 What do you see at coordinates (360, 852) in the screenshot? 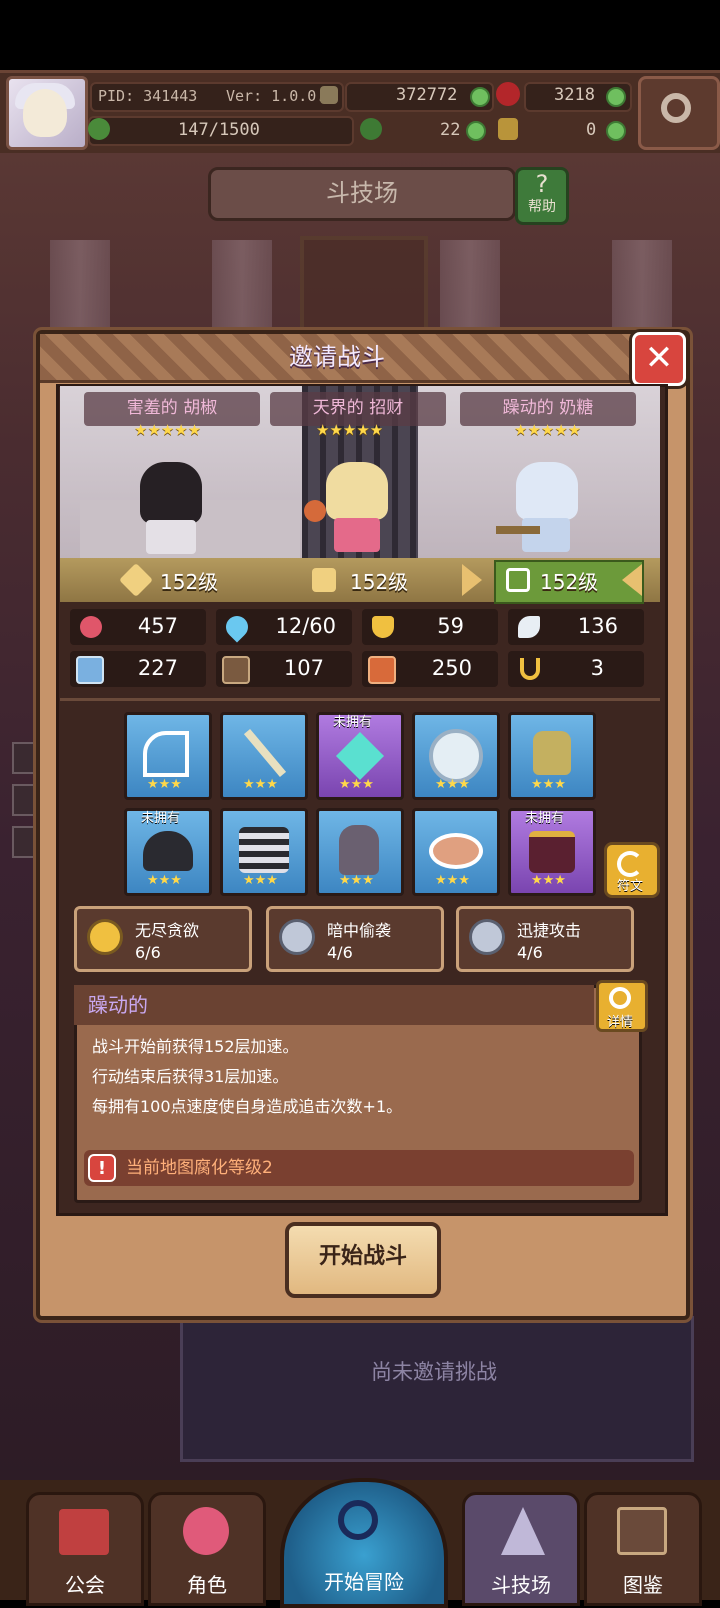
I see `equip-gauntlet: ★★★` at bounding box center [360, 852].